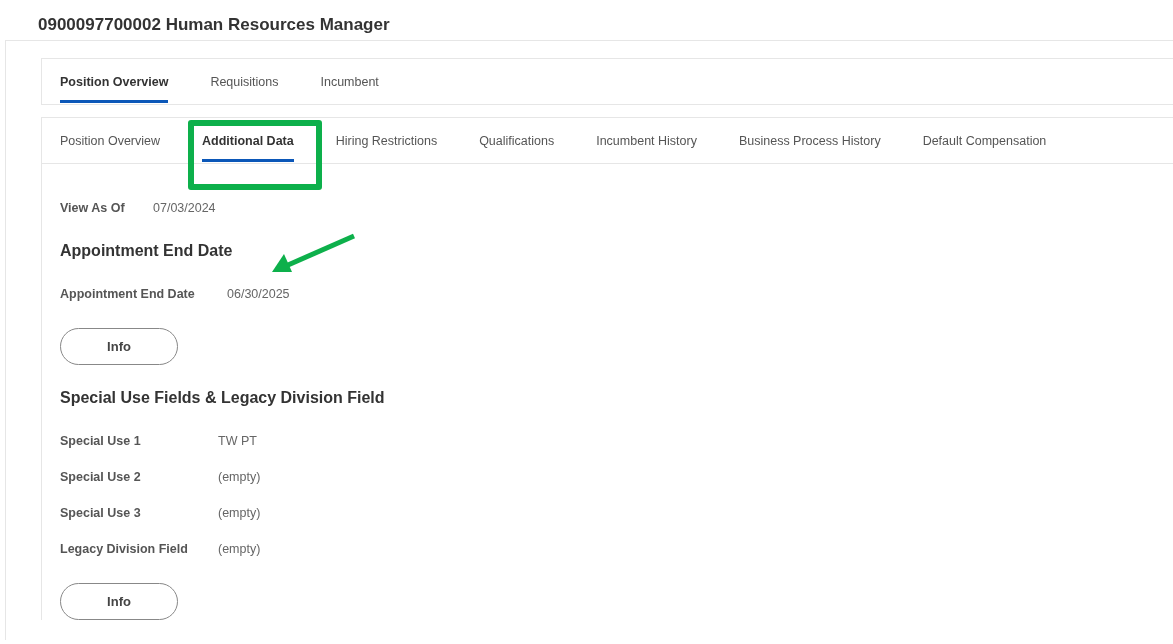 The image size is (1173, 644). Describe the element at coordinates (386, 140) in the screenshot. I see `subtab: Hiring Restrictions` at that location.